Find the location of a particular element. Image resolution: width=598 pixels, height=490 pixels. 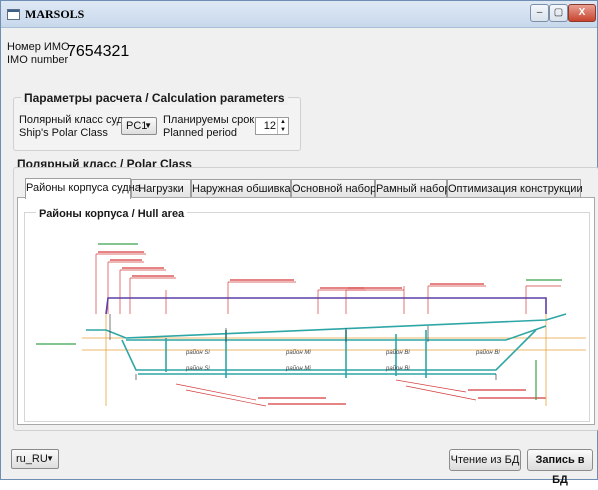

region-mi-lower: район Mi is located at coordinates (298, 368).